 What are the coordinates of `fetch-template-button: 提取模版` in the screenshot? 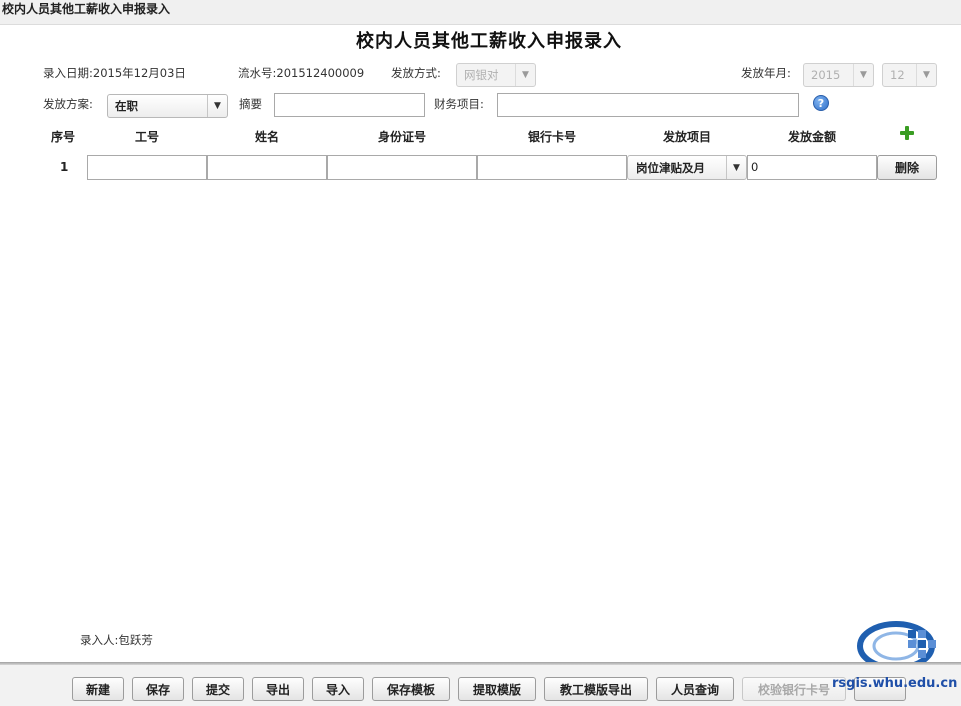 It's located at (497, 689).